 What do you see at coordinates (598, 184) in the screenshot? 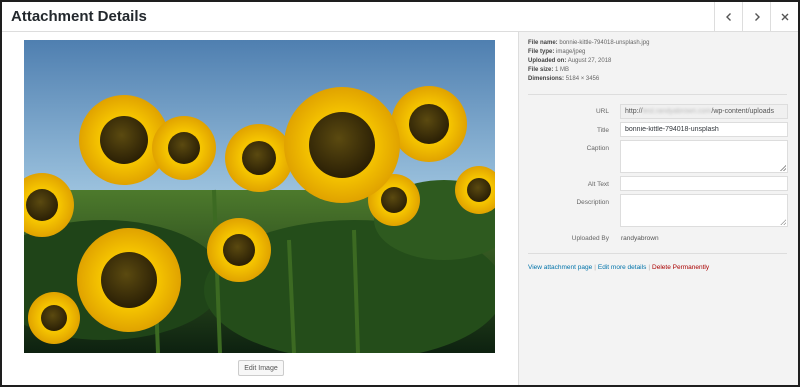
I see `alt-text-label: Alt Text` at bounding box center [598, 184].